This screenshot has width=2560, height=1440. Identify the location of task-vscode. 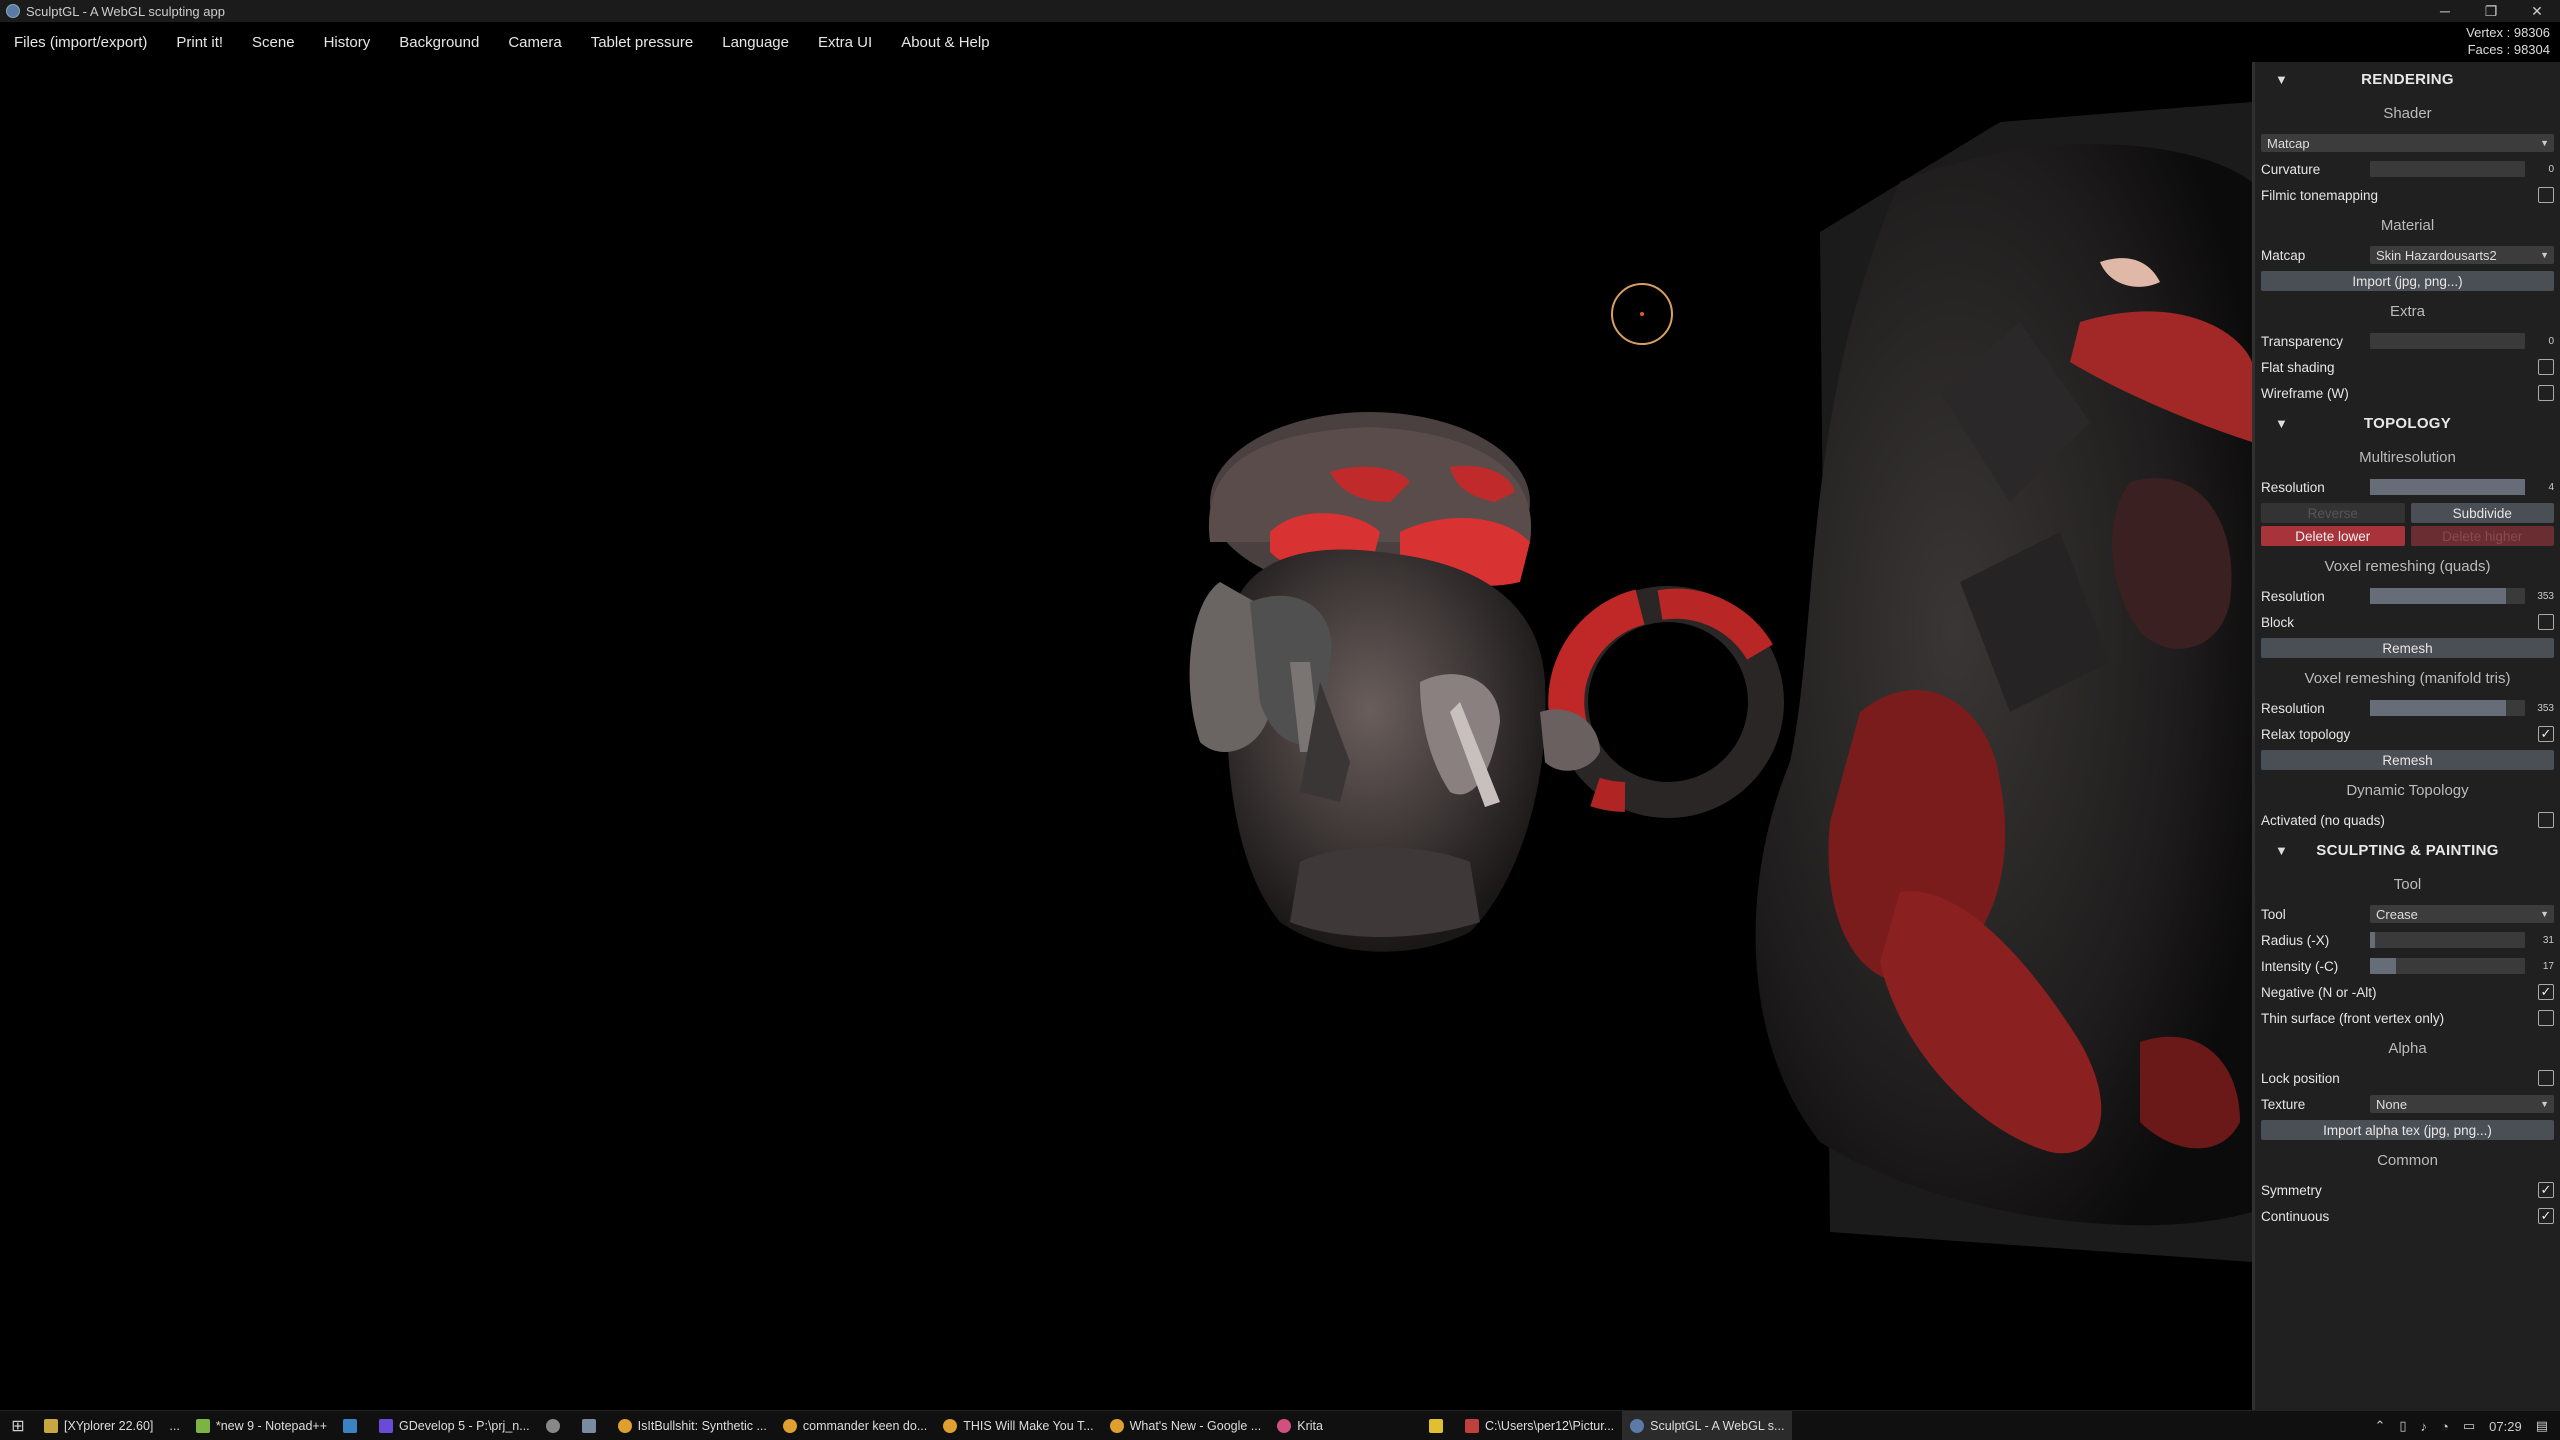
(353, 1425).